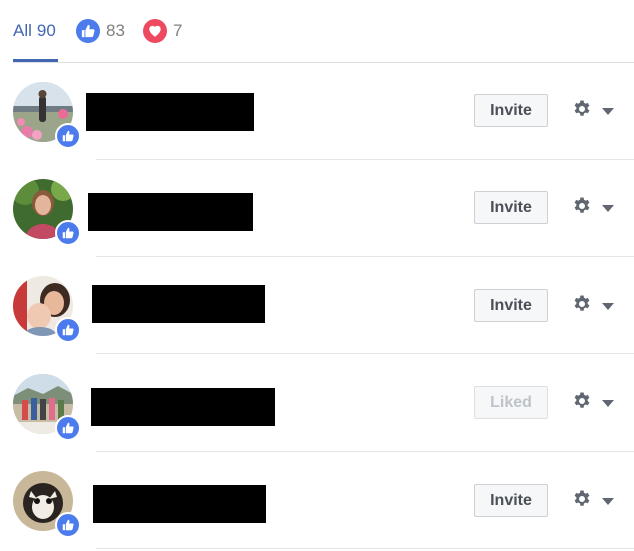  I want to click on tab-all-count: 90, so click(46, 30).